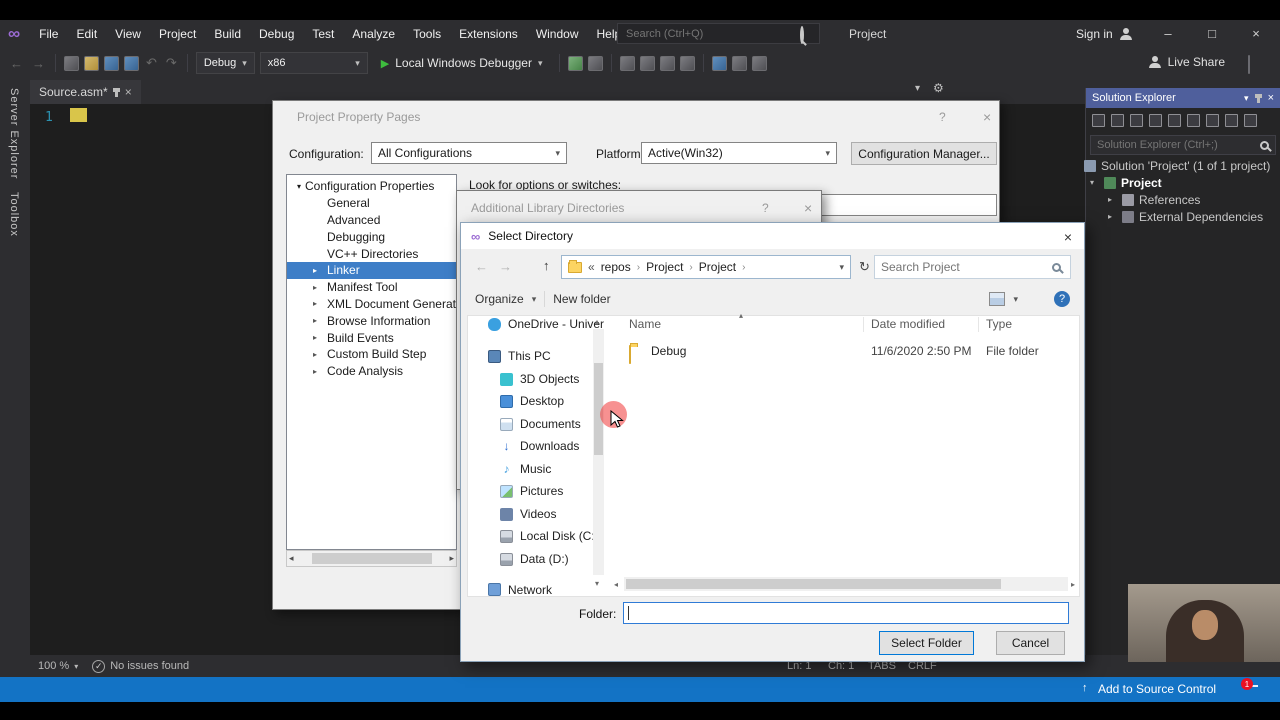  What do you see at coordinates (557, 34) in the screenshot?
I see `menu-window: Window` at bounding box center [557, 34].